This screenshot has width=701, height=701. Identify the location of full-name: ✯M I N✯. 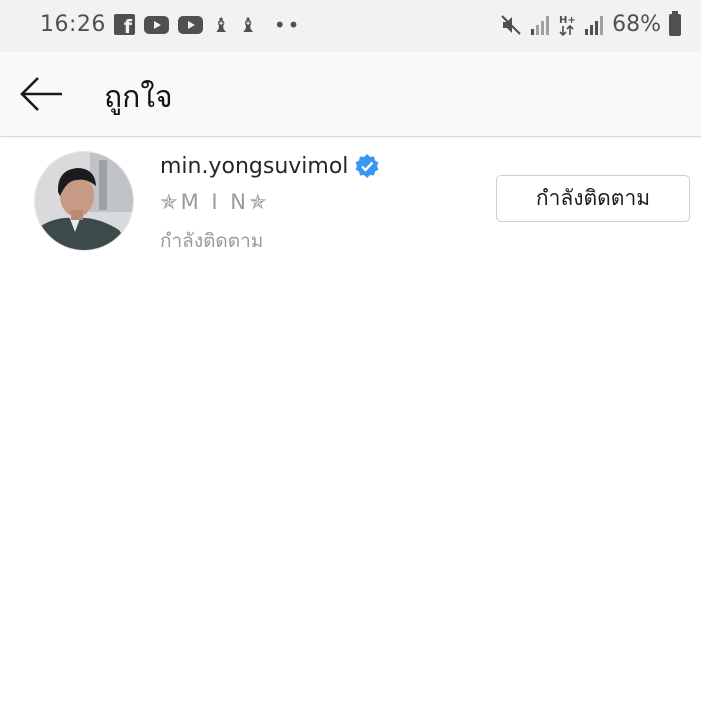
(215, 202).